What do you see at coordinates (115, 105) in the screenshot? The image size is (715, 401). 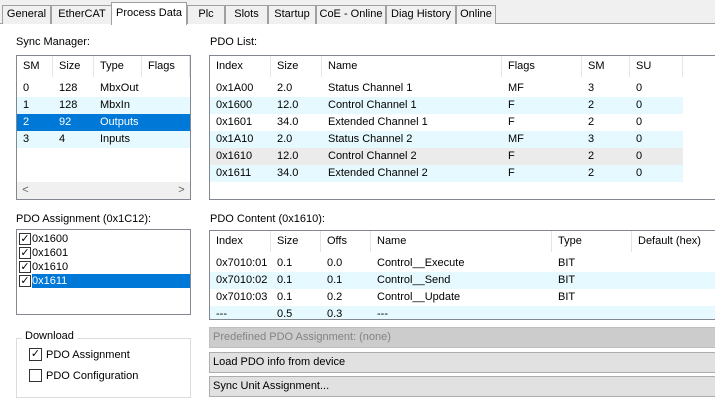 I see `table-cell: MbxIn` at bounding box center [115, 105].